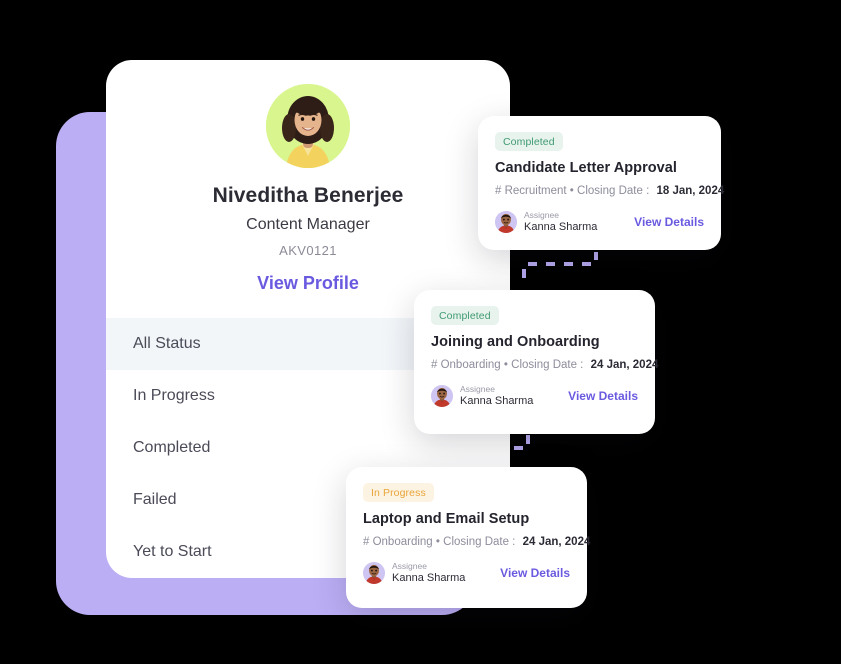 The height and width of the screenshot is (664, 841). What do you see at coordinates (586, 168) in the screenshot?
I see `task-title: Candidate Letter Approval` at bounding box center [586, 168].